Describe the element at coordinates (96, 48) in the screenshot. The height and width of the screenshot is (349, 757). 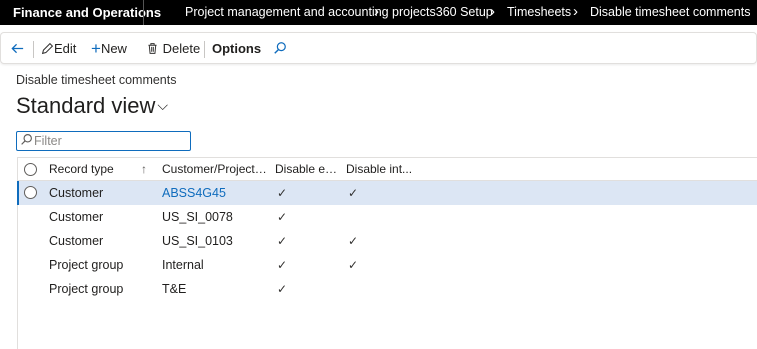
I see `plus-icon: +` at that location.